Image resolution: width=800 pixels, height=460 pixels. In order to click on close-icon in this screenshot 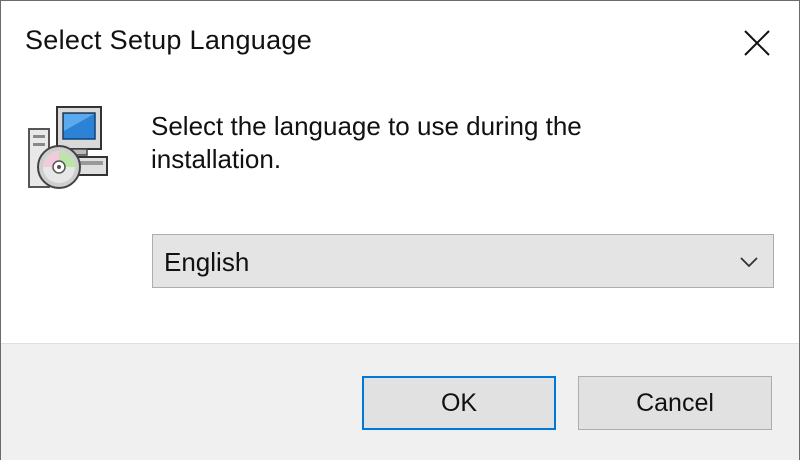, I will do `click(757, 43)`.